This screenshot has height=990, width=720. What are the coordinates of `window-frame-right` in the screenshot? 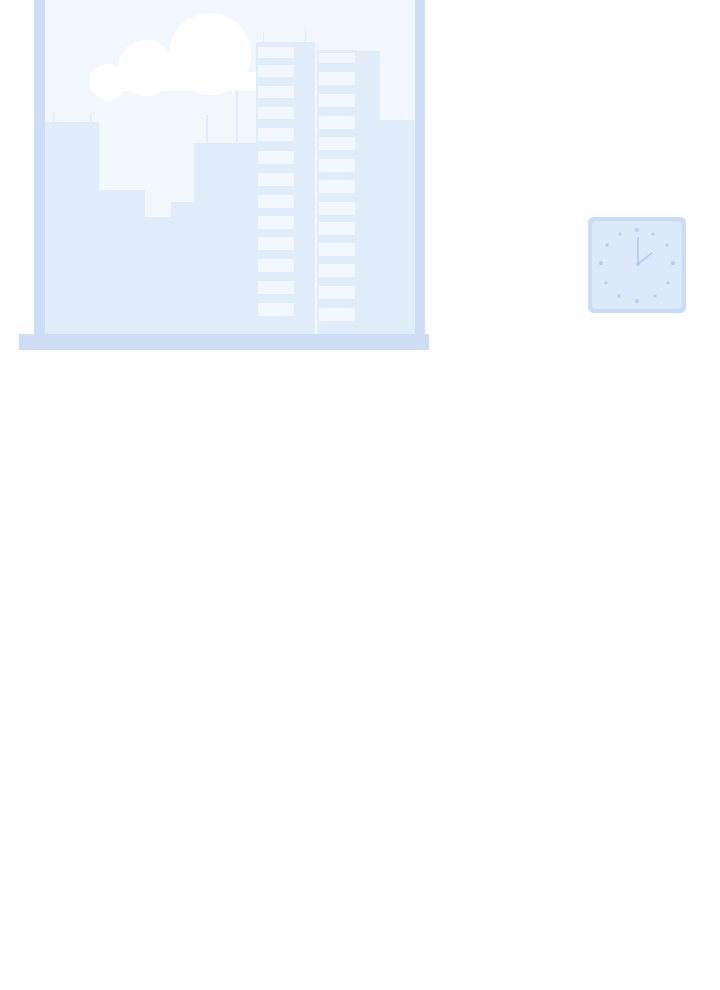 It's located at (420, 169).